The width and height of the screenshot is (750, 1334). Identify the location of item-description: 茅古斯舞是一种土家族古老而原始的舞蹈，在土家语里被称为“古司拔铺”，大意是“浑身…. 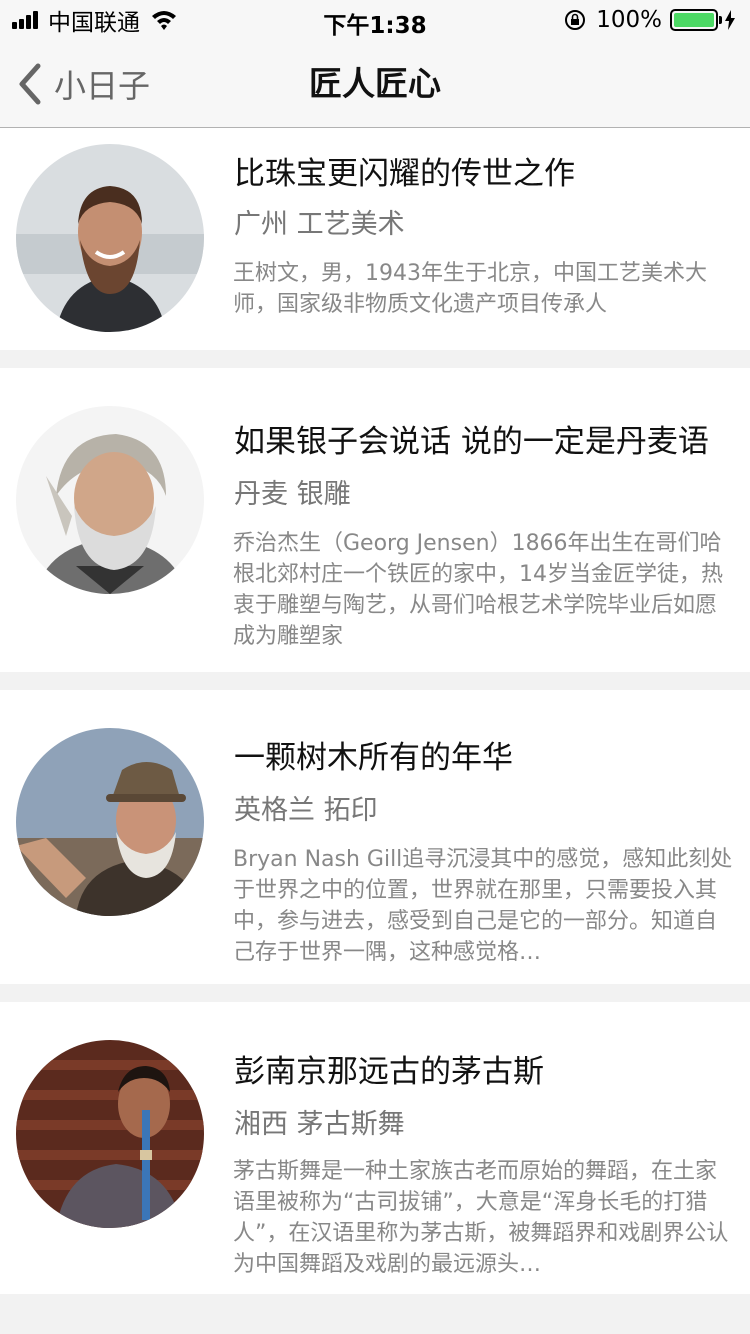
(481, 1218).